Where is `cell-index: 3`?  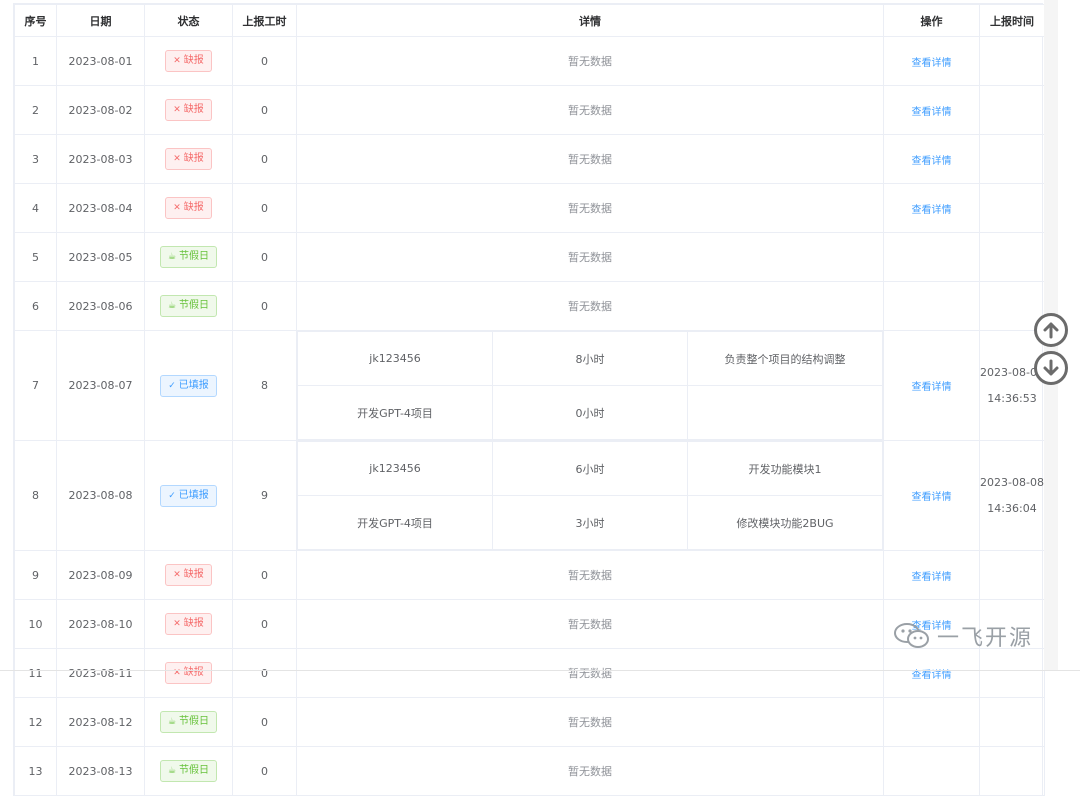
cell-index: 3 is located at coordinates (35, 159).